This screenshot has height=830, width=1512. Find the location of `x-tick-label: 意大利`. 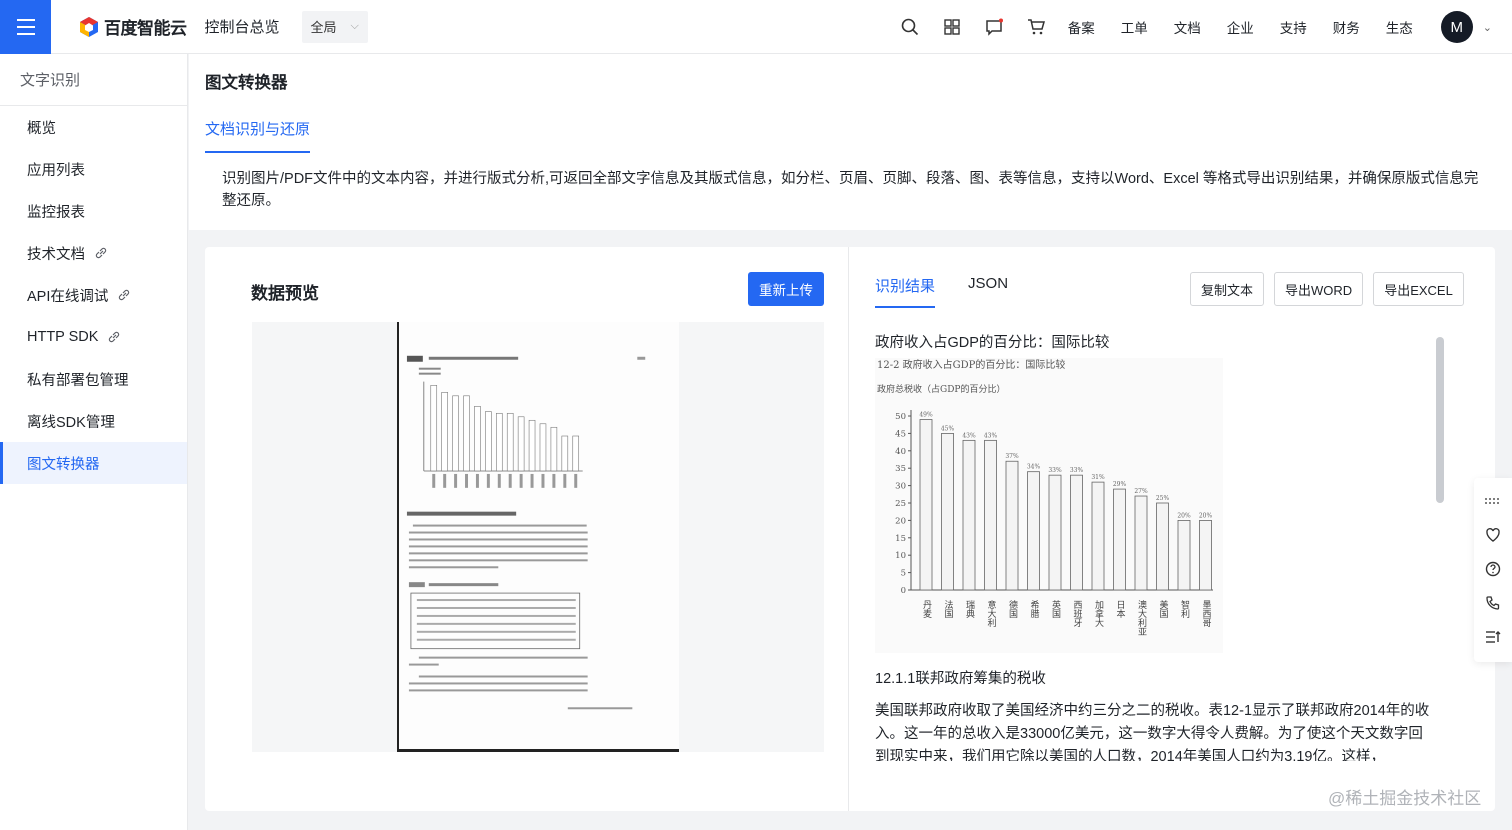

x-tick-label: 意大利 is located at coordinates (991, 613).